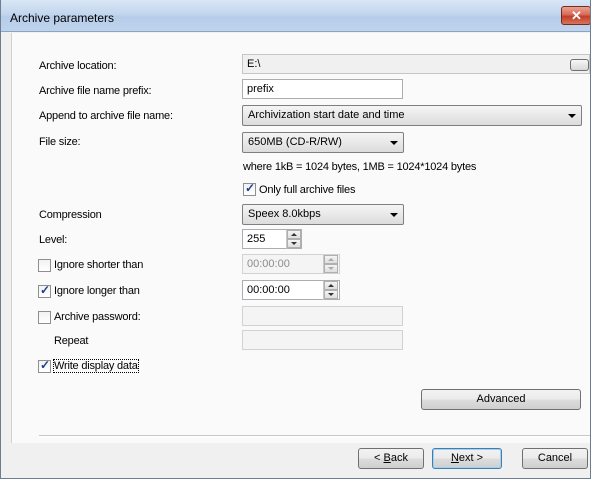 The image size is (591, 479). Describe the element at coordinates (412, 115) in the screenshot. I see `append-dropdown: Archivization start date and time` at that location.